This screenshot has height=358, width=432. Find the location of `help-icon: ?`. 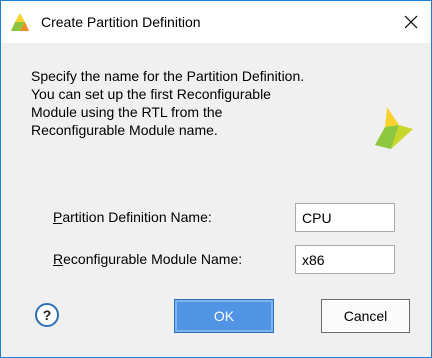

help-icon: ? is located at coordinates (47, 315).